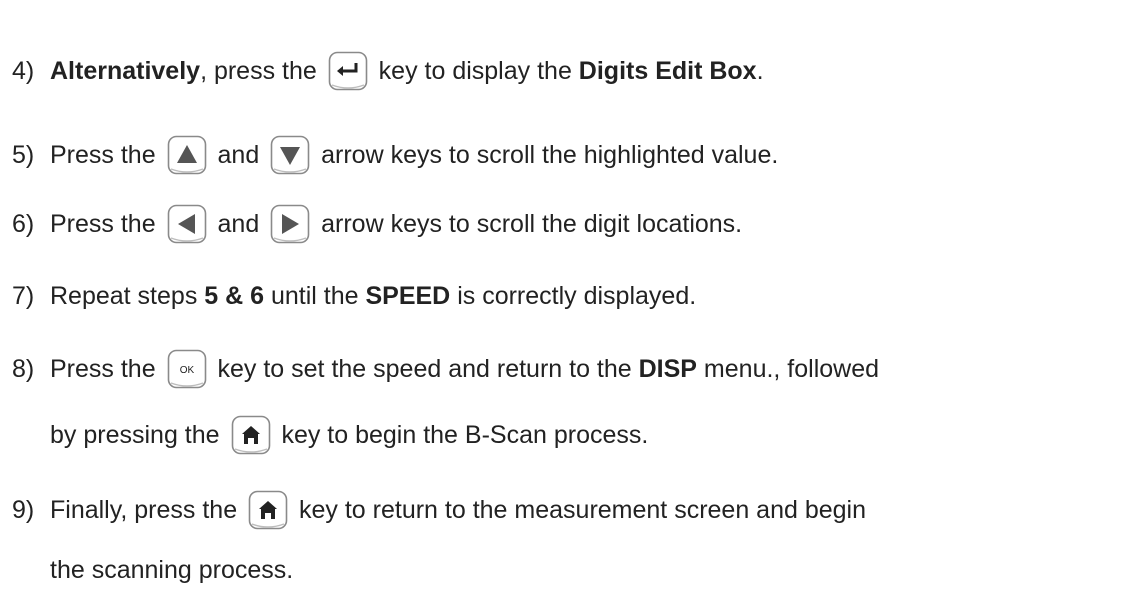  What do you see at coordinates (187, 224) in the screenshot?
I see `left-arrow-icon` at bounding box center [187, 224].